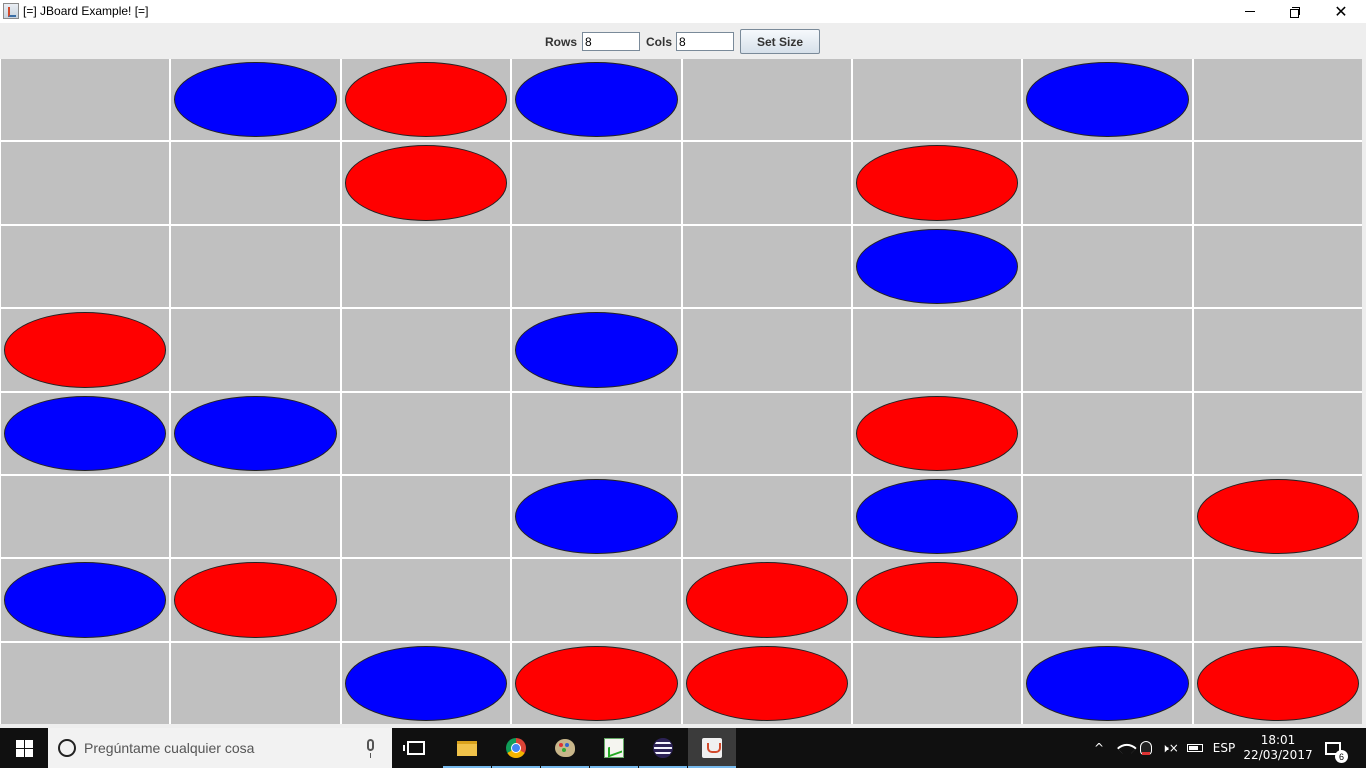  I want to click on language-indicator: ESP, so click(1224, 748).